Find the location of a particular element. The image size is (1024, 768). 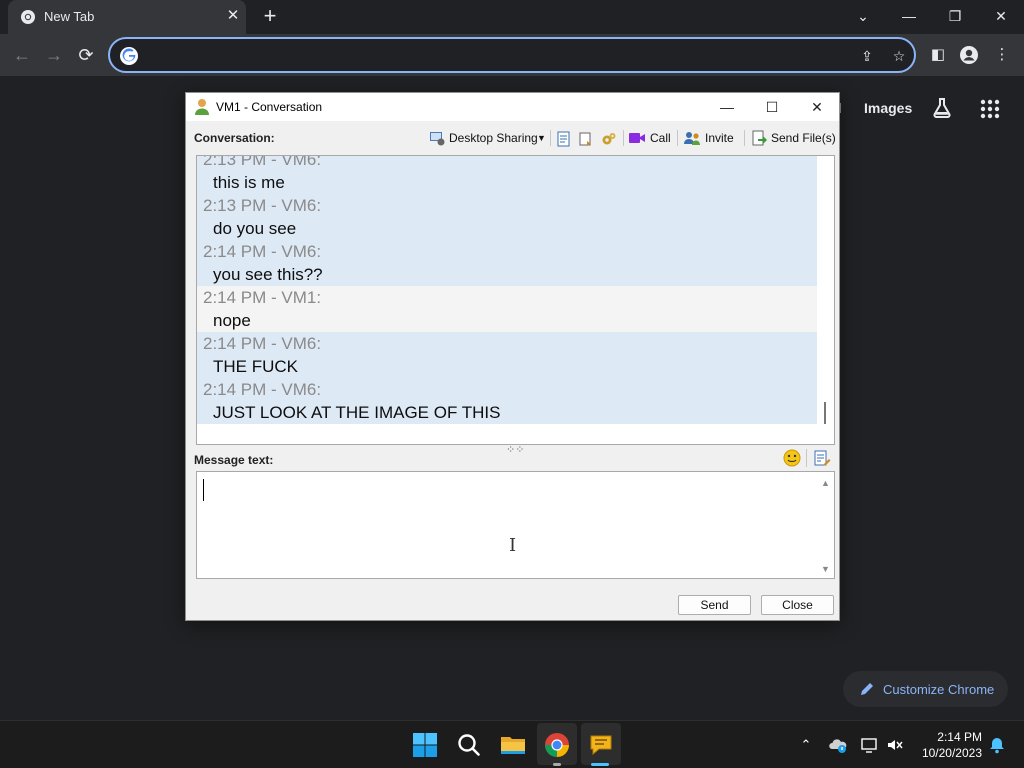

tab-close-icon: ✕ is located at coordinates (233, 16).